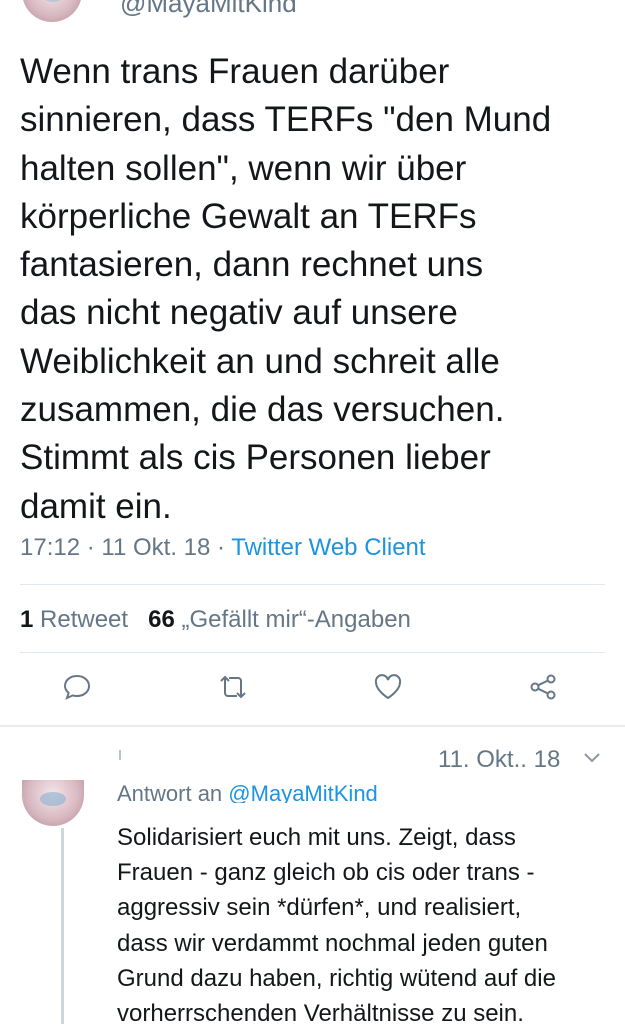  Describe the element at coordinates (303, 793) in the screenshot. I see `reply-mention-link: @MayaMitKind` at that location.